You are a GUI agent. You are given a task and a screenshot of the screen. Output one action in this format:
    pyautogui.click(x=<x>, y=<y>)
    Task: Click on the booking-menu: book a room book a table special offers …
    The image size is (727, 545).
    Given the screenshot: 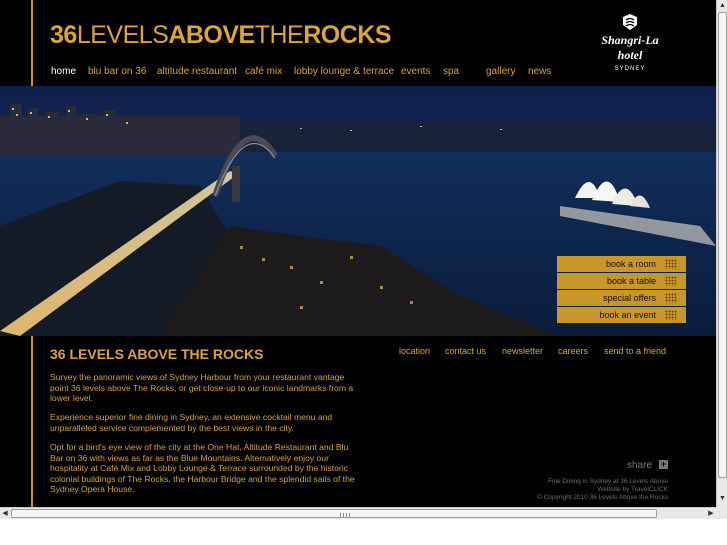 What is the action you would take?
    pyautogui.click(x=621, y=290)
    